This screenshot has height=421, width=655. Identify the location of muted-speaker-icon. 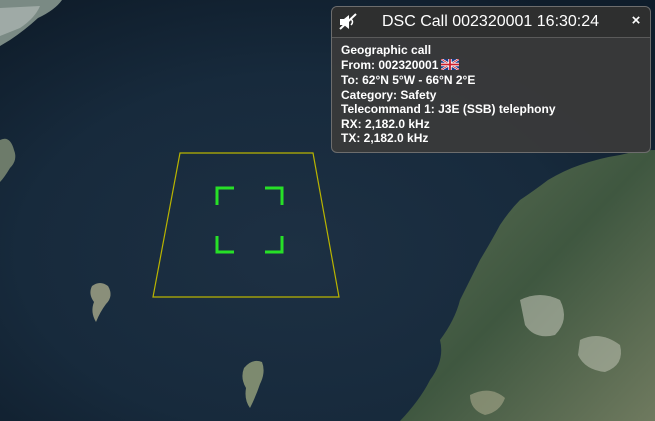
(348, 22).